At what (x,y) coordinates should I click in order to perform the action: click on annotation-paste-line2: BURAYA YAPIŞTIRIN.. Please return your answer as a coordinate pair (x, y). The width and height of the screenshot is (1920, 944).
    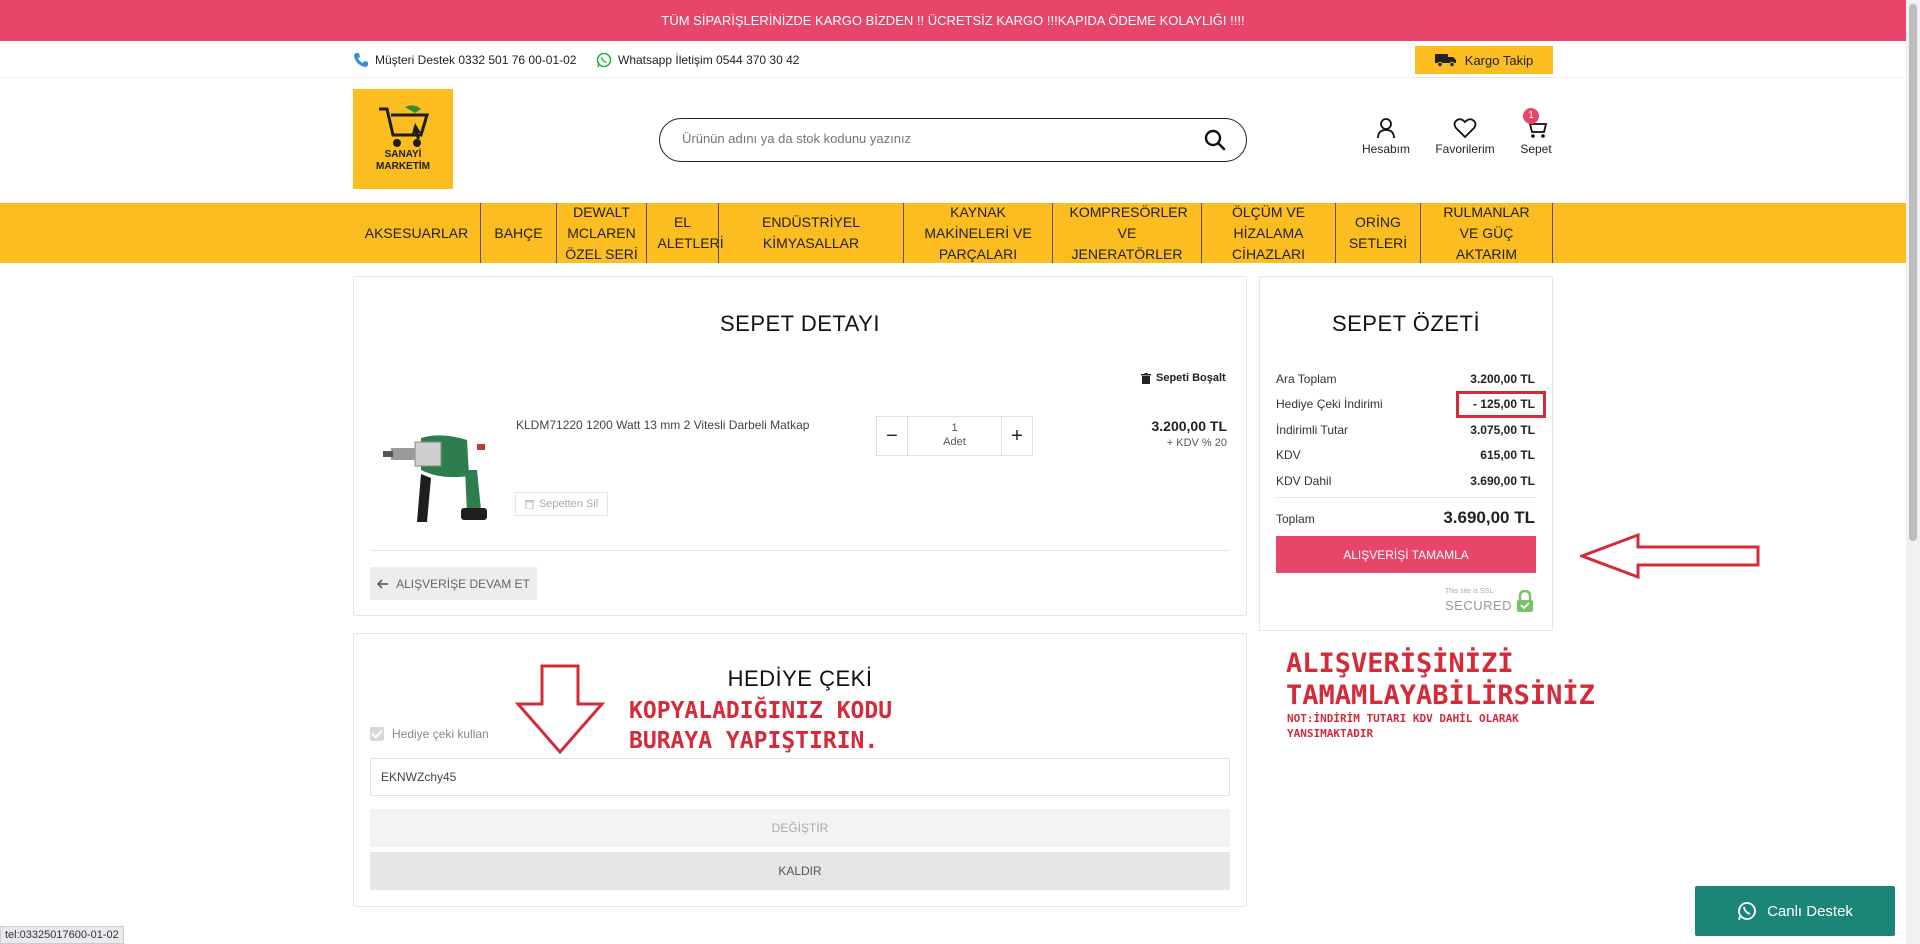
    Looking at the image, I should click on (754, 741).